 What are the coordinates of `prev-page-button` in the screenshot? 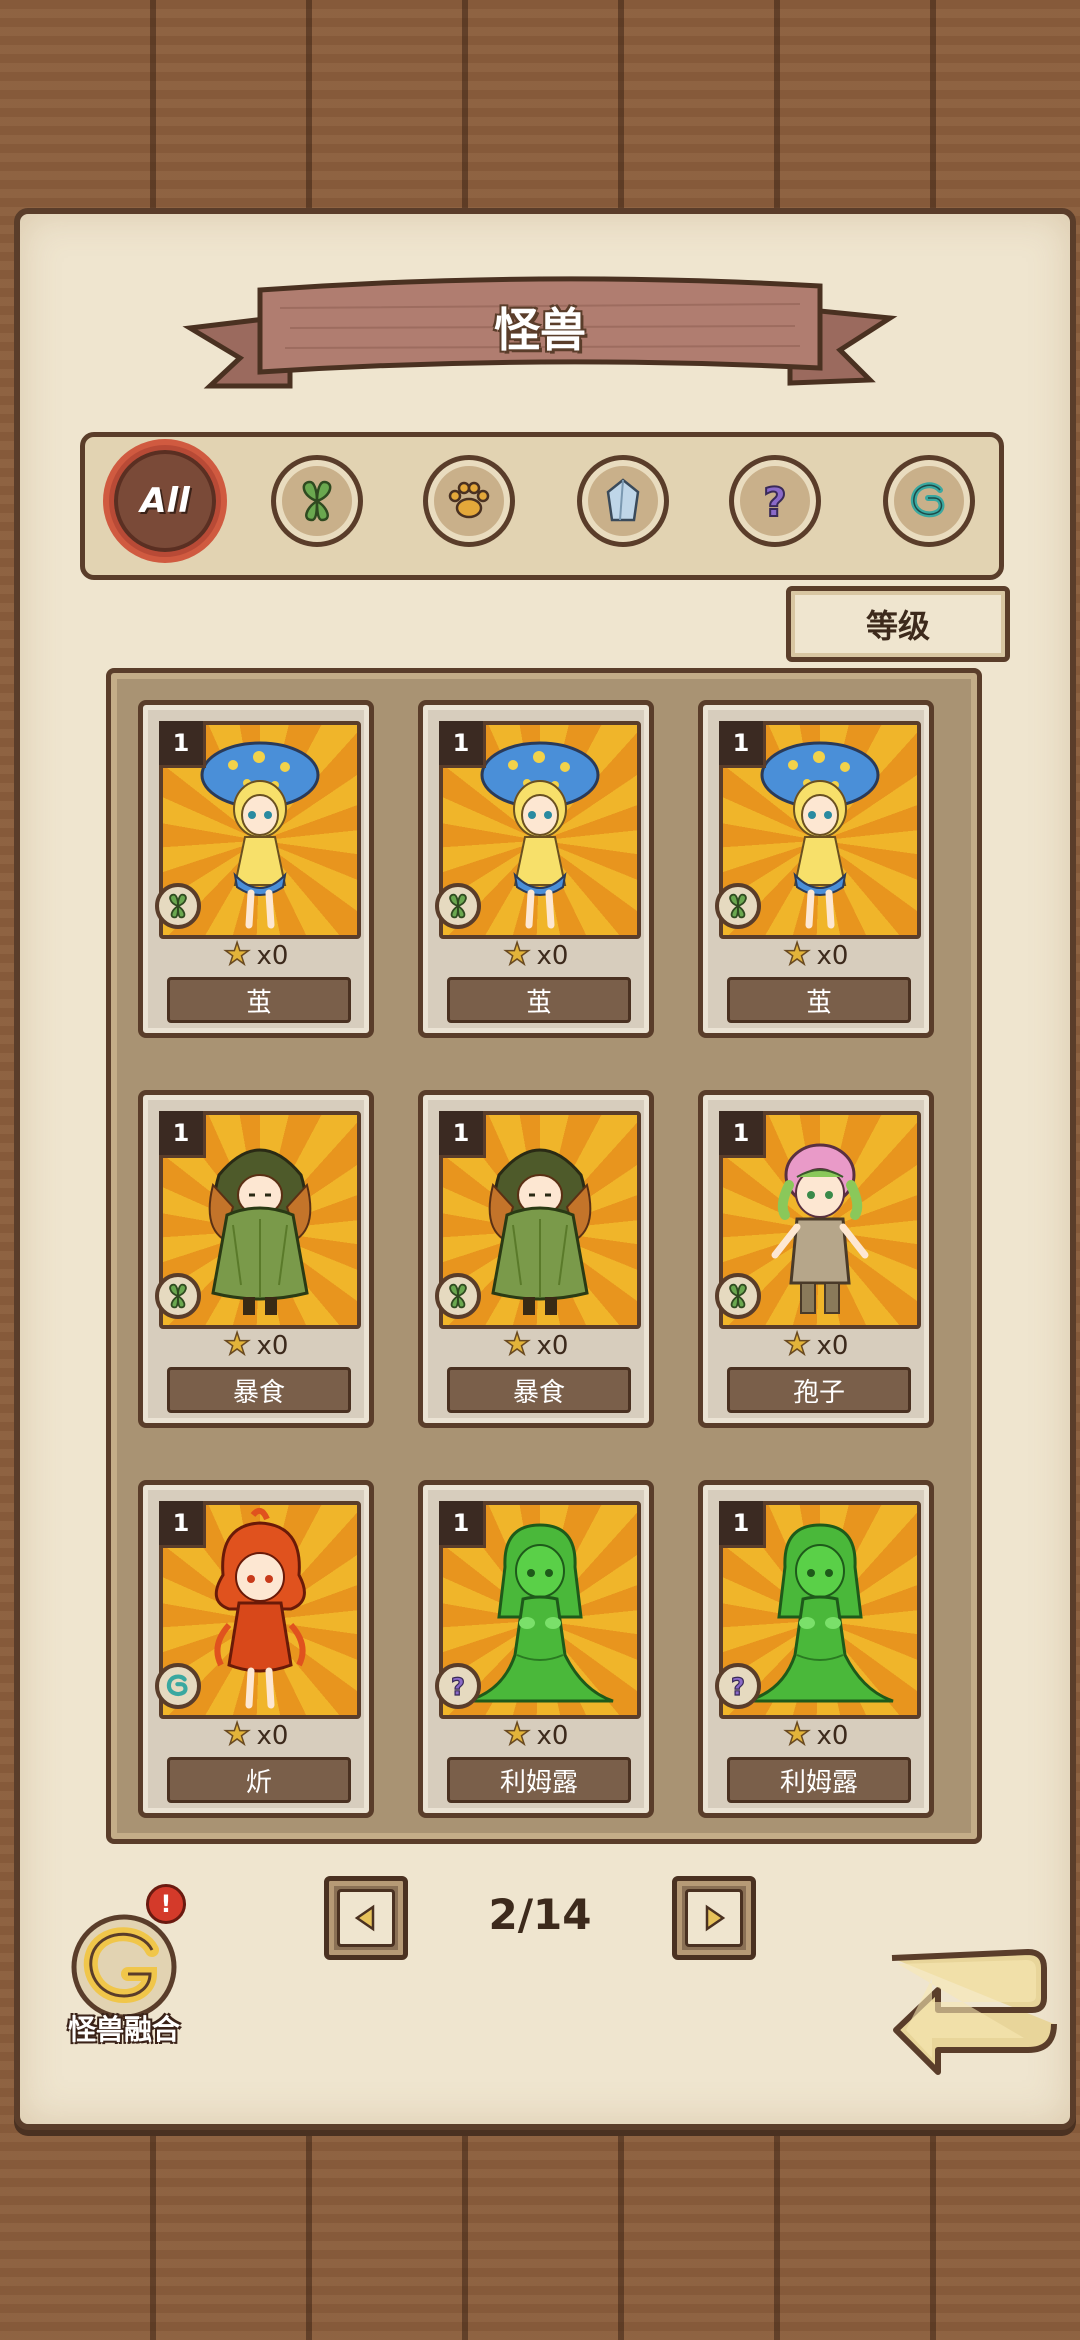 It's located at (366, 1918).